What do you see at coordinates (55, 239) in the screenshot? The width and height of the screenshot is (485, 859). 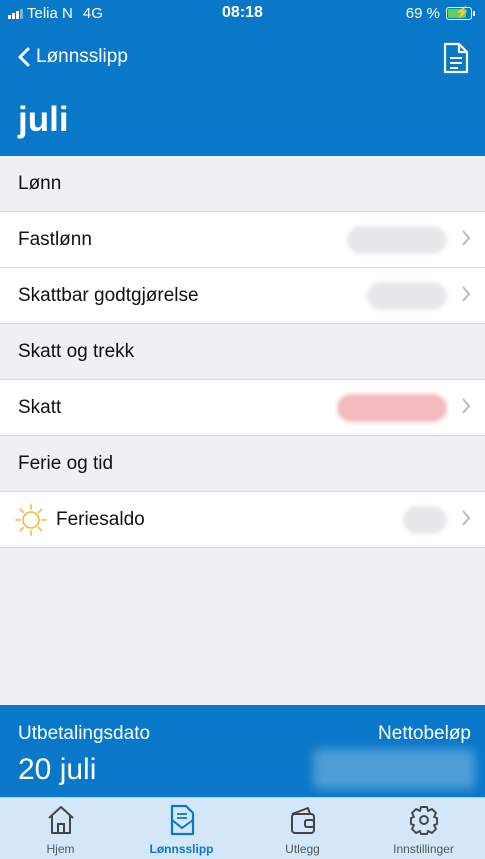 I see `item-label: Fastlønn` at bounding box center [55, 239].